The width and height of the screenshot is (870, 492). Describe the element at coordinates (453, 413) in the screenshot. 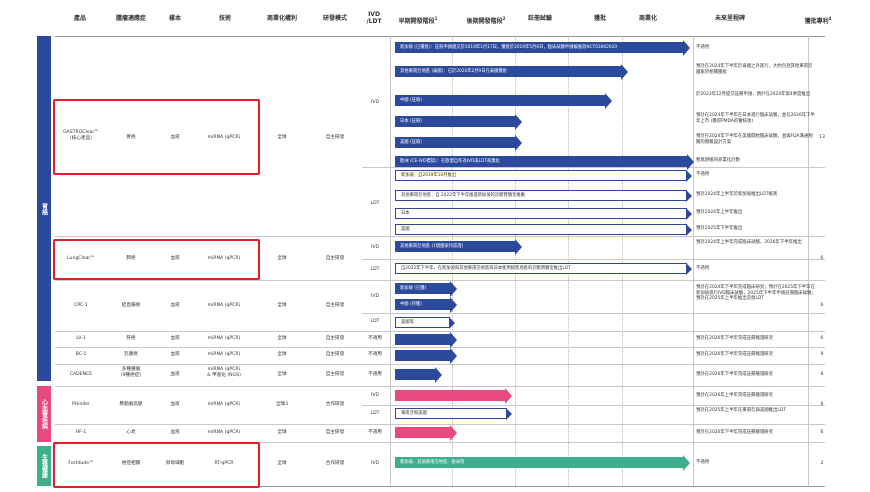

I see `bar-phinder-ldt: 東南亞和美國` at that location.